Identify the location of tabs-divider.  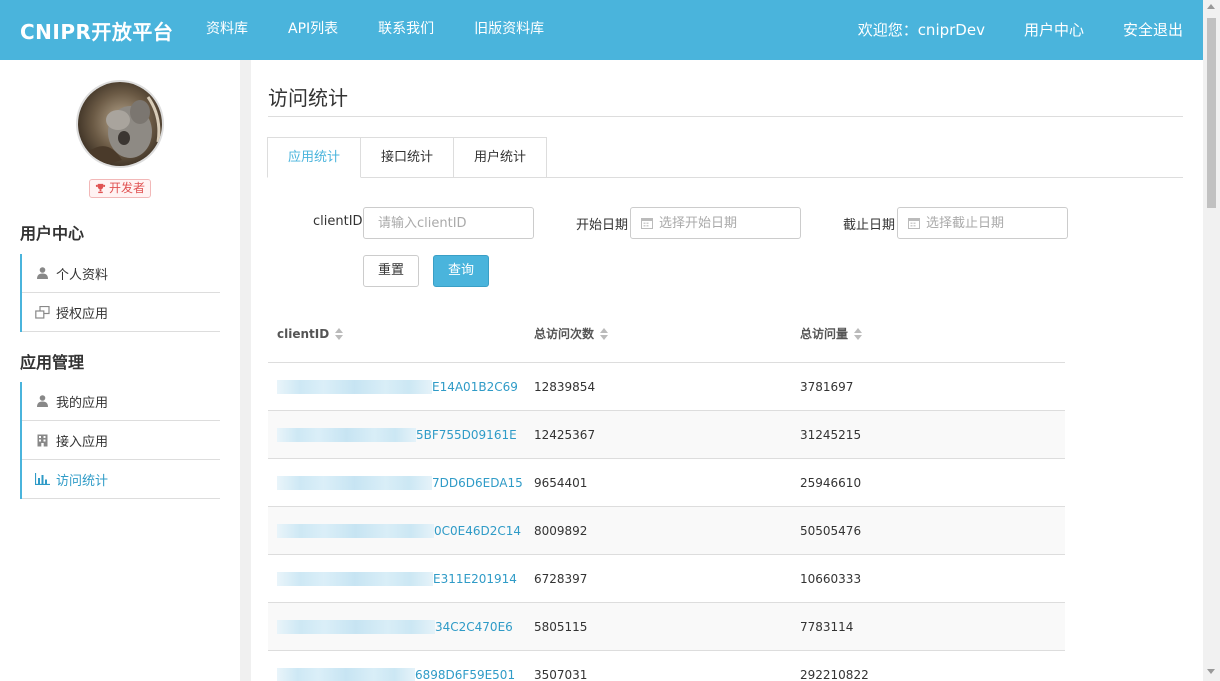
(725, 177).